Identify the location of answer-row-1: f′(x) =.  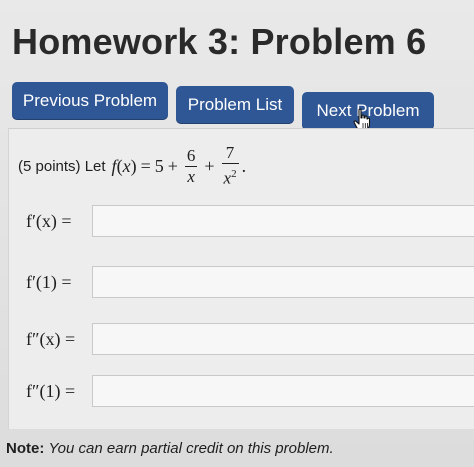
(59, 221).